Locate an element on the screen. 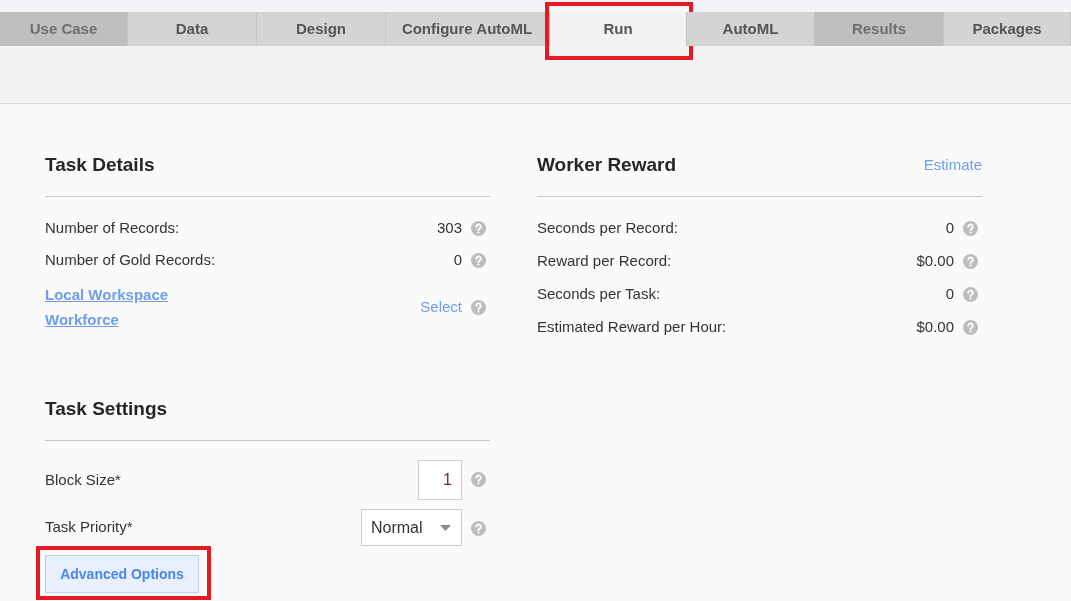 The image size is (1071, 601). field-label: Number of Gold Records: is located at coordinates (131, 260).